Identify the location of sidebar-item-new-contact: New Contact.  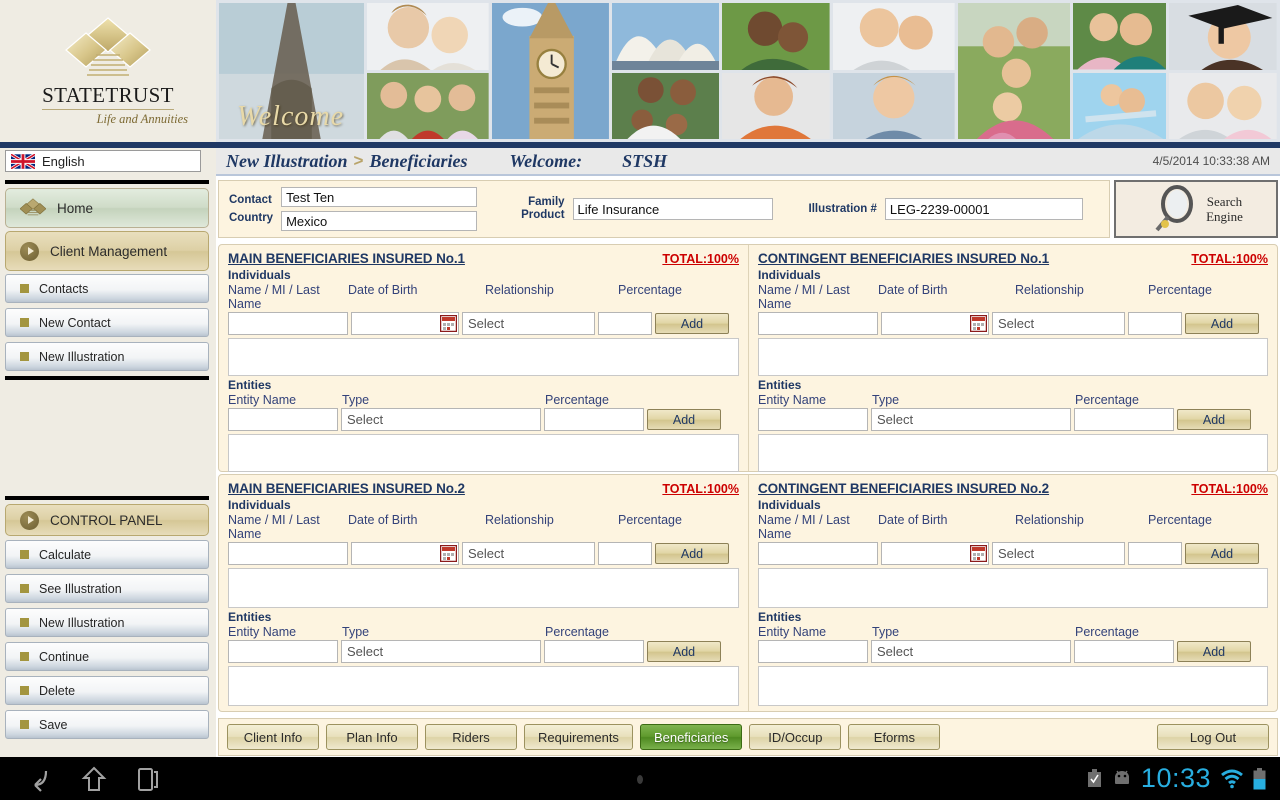
(107, 322).